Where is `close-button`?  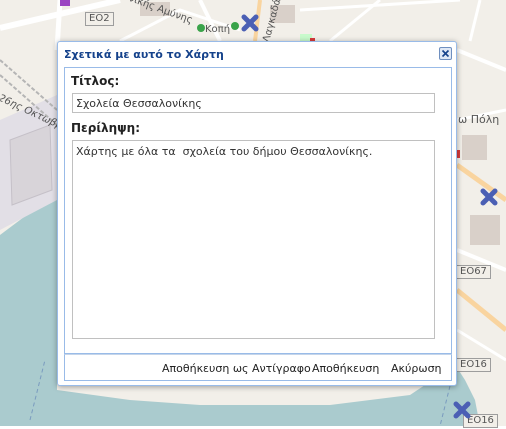 close-button is located at coordinates (445, 53).